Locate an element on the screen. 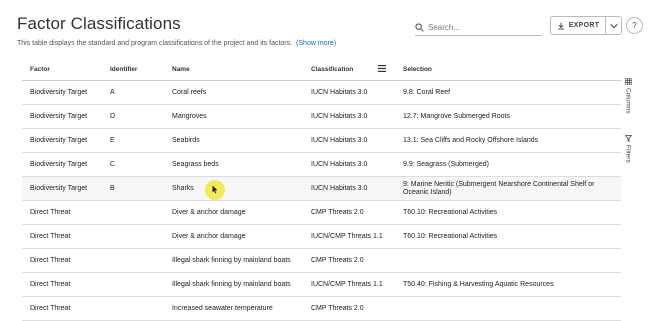  search-icon is located at coordinates (419, 27).